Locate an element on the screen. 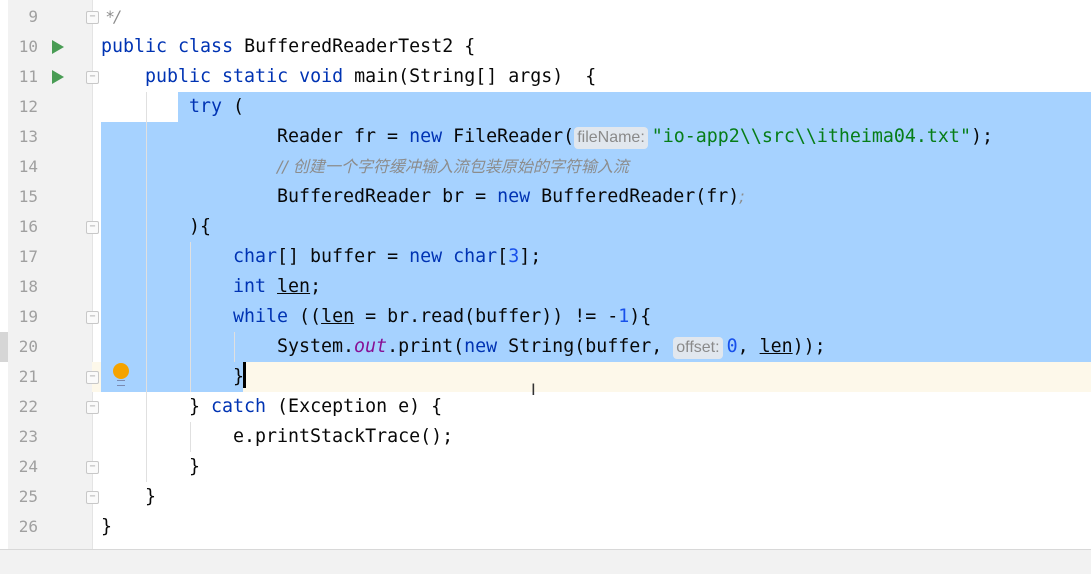  parameter-hint: offset: is located at coordinates (698, 348).